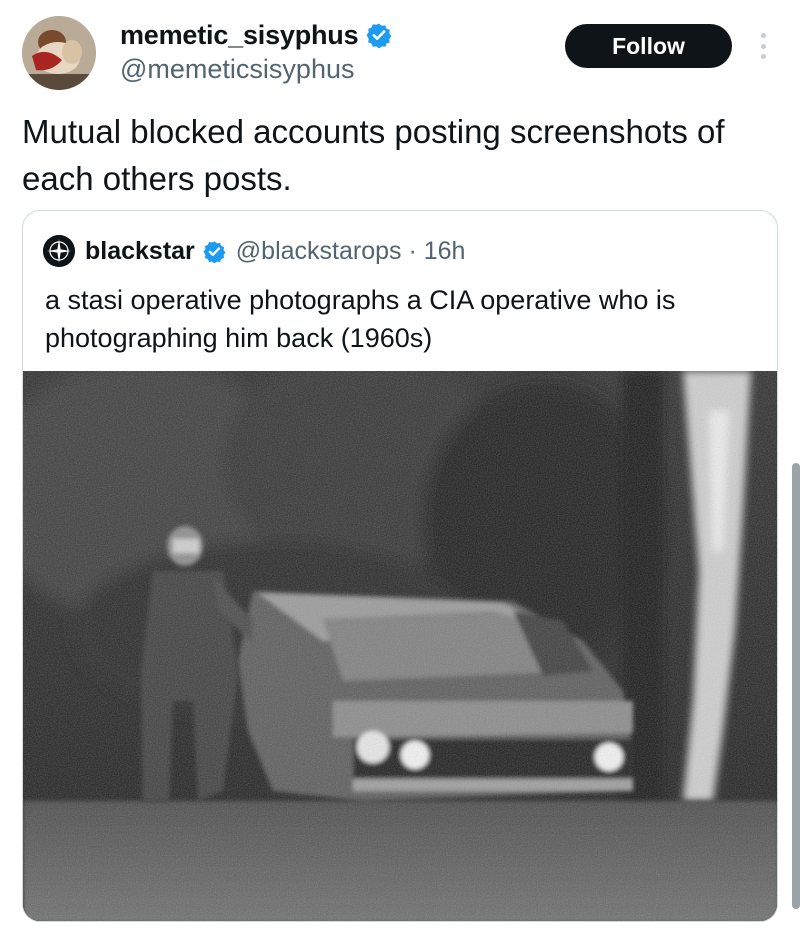  I want to click on author-name-row: memetic_sisyphus, so click(256, 35).